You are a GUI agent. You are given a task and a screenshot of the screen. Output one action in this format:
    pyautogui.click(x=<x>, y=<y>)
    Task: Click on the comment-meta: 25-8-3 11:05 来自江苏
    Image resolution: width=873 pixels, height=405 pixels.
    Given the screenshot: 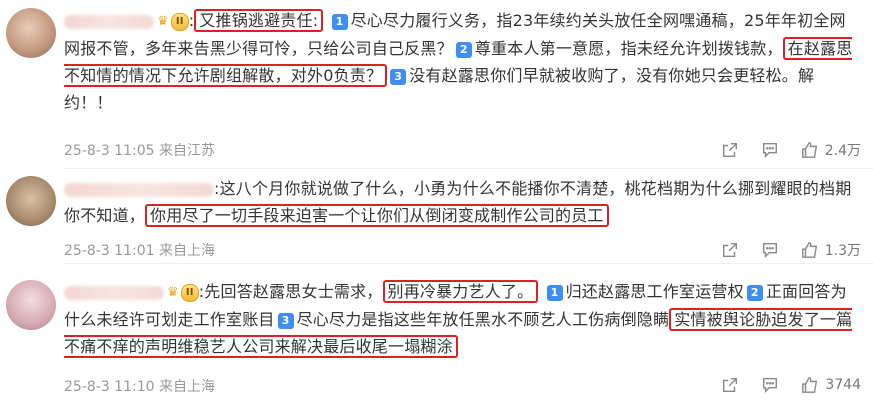 What is the action you would take?
    pyautogui.click(x=139, y=151)
    